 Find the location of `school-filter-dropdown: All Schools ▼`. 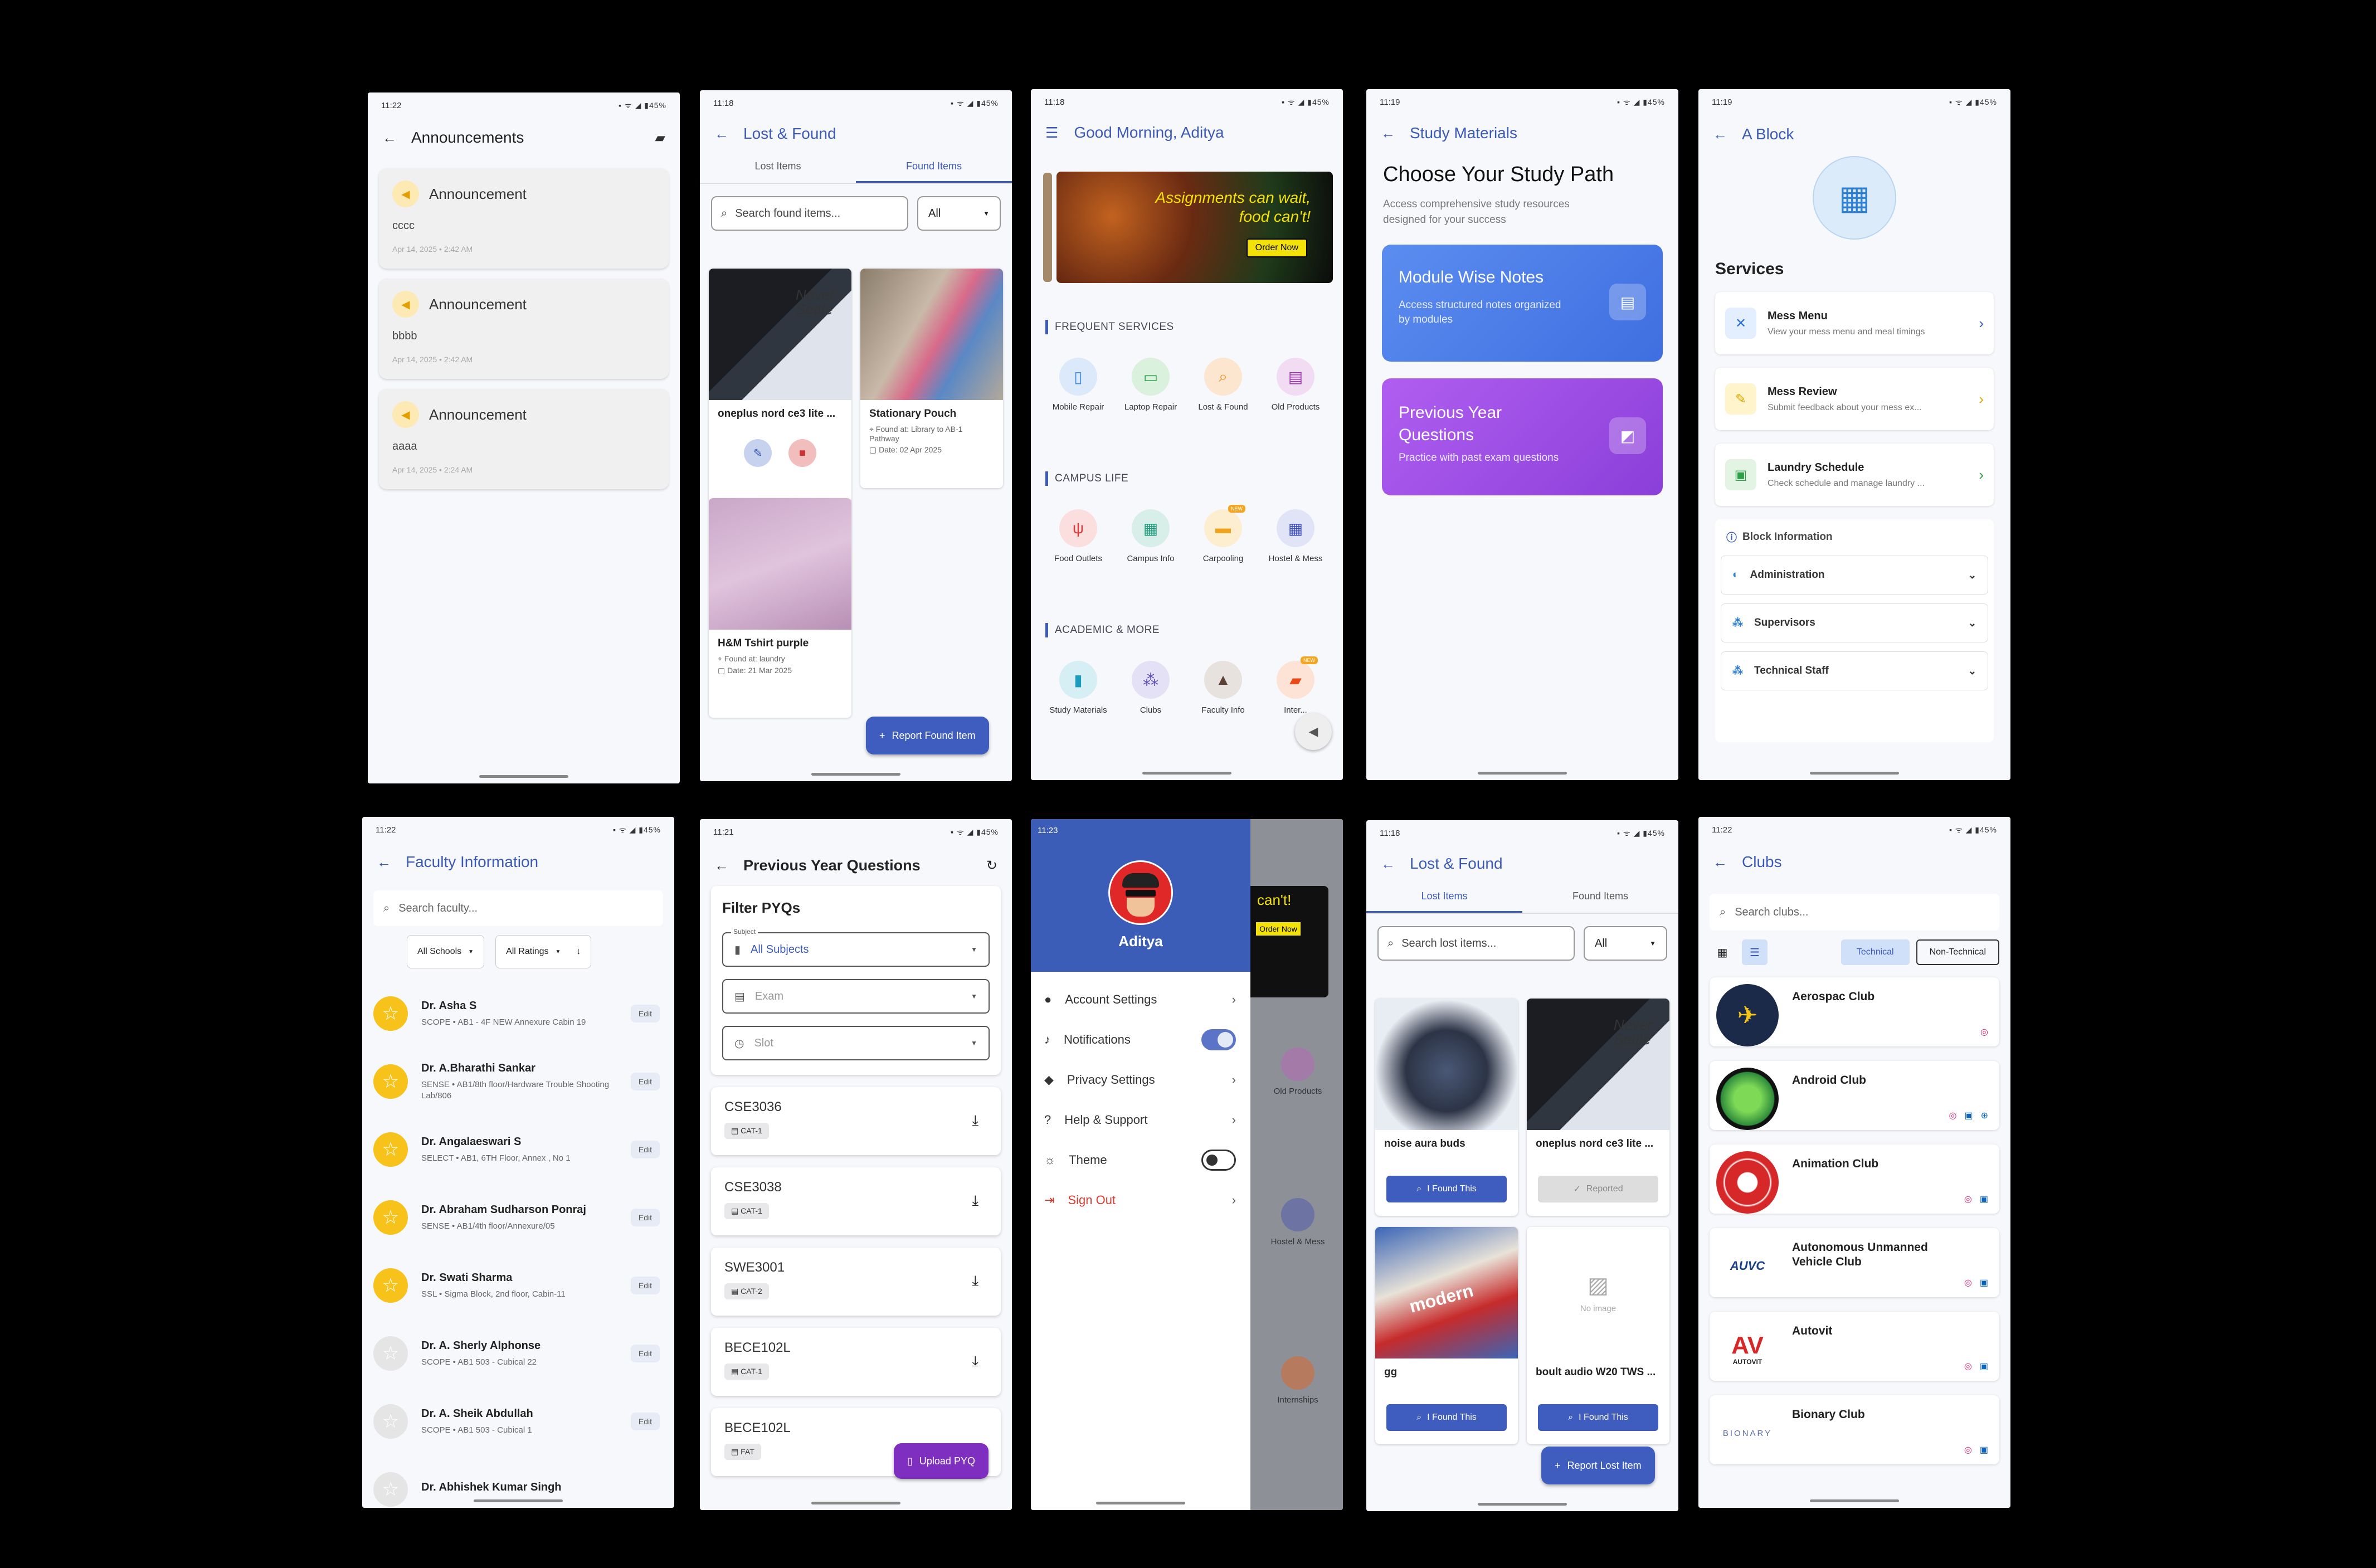

school-filter-dropdown: All Schools ▼ is located at coordinates (446, 952).